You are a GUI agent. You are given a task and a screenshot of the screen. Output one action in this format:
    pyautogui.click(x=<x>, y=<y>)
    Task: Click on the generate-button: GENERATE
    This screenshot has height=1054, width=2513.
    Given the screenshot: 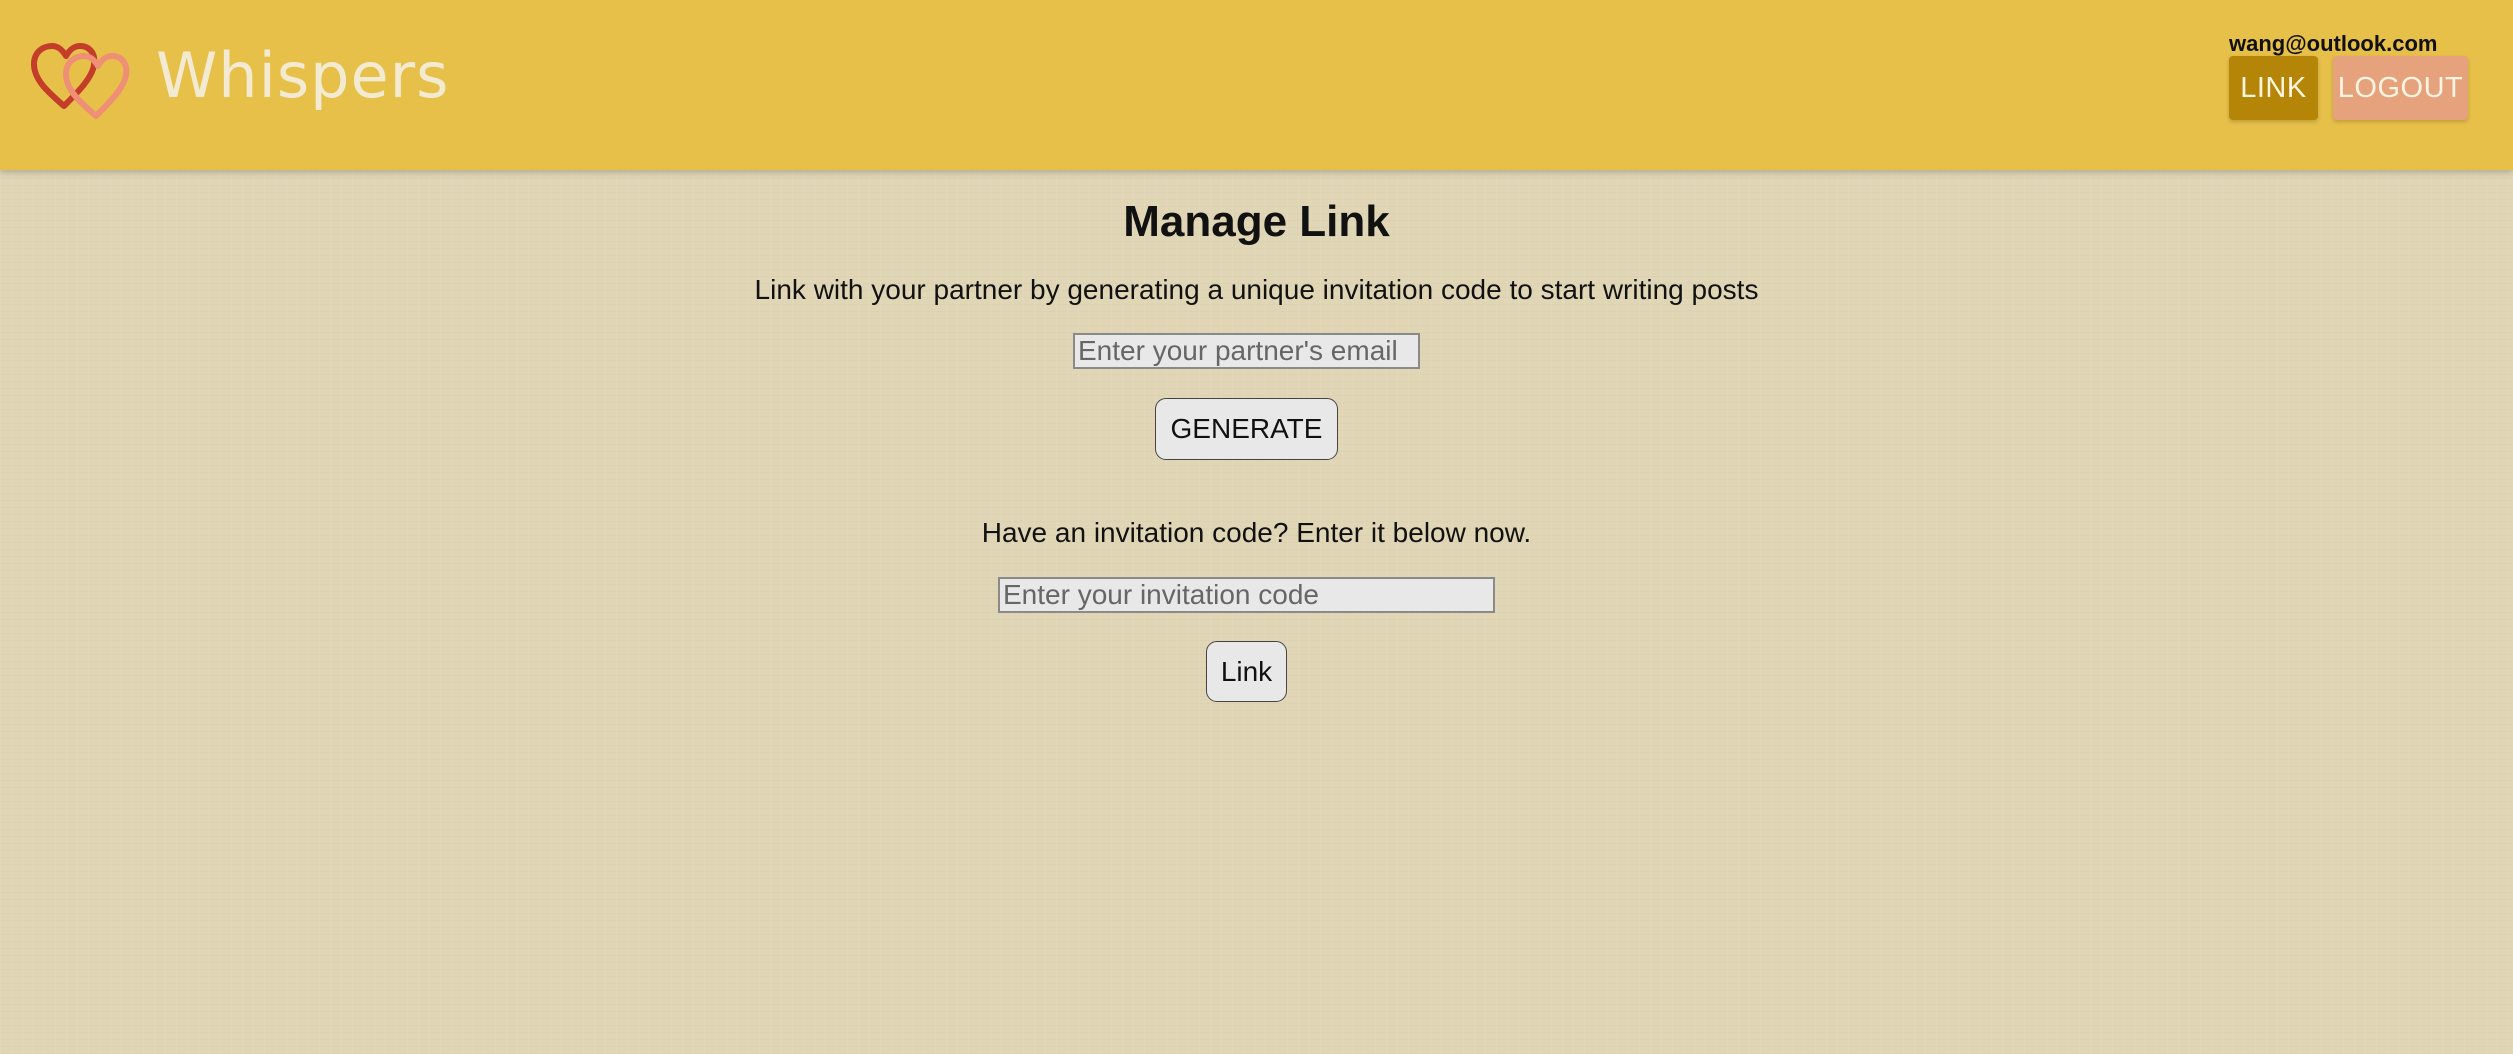 What is the action you would take?
    pyautogui.click(x=1246, y=429)
    